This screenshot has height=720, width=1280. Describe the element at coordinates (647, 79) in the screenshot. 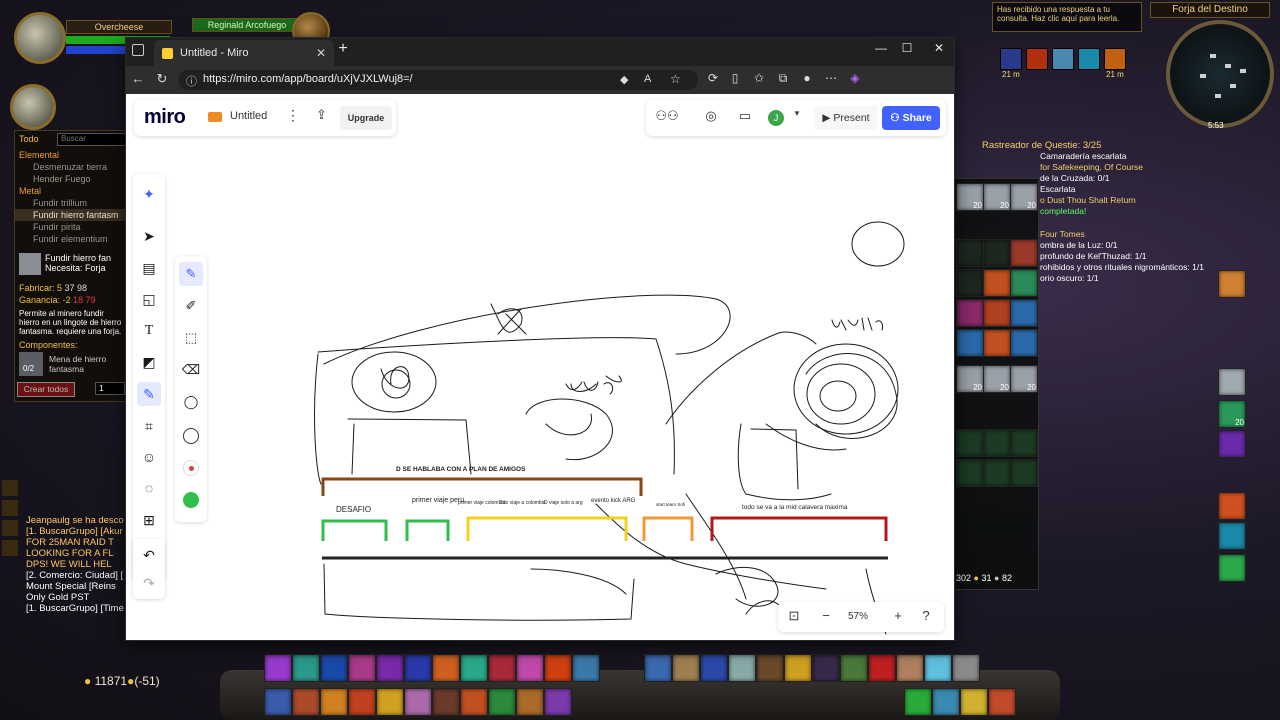

I see `read-aloud-icon: A` at that location.